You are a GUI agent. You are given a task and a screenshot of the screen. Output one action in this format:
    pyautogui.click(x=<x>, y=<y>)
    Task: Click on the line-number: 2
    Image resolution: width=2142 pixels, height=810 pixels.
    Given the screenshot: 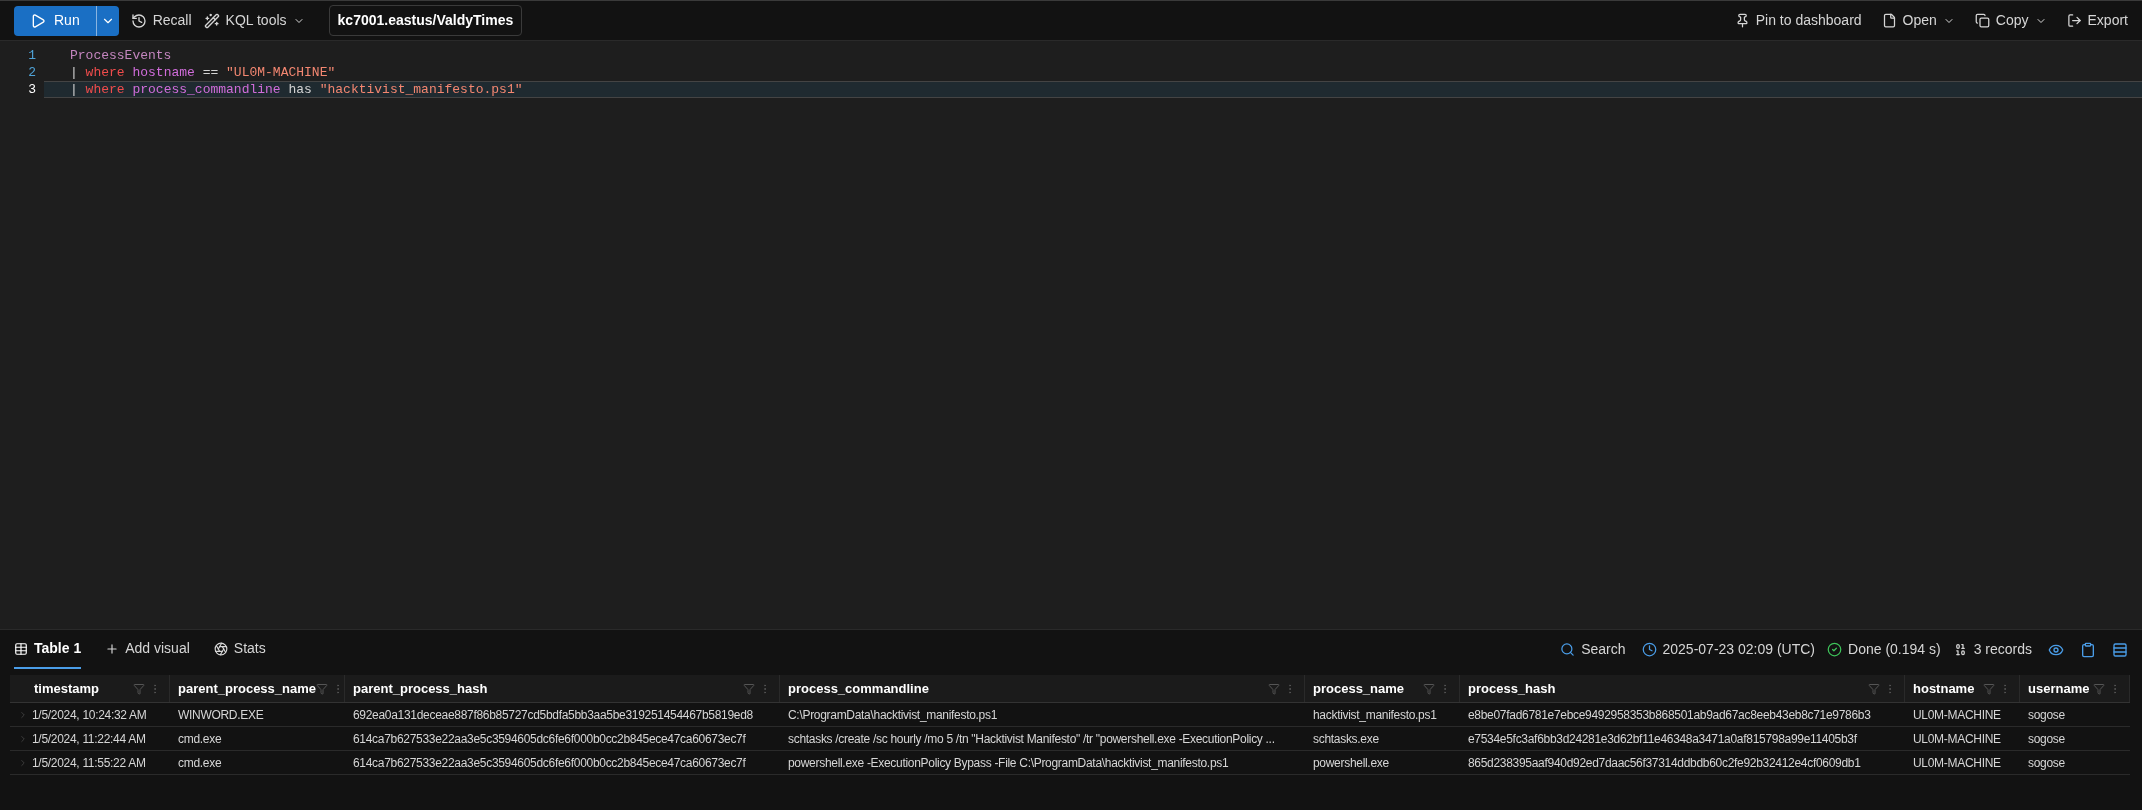 What is the action you would take?
    pyautogui.click(x=32, y=72)
    